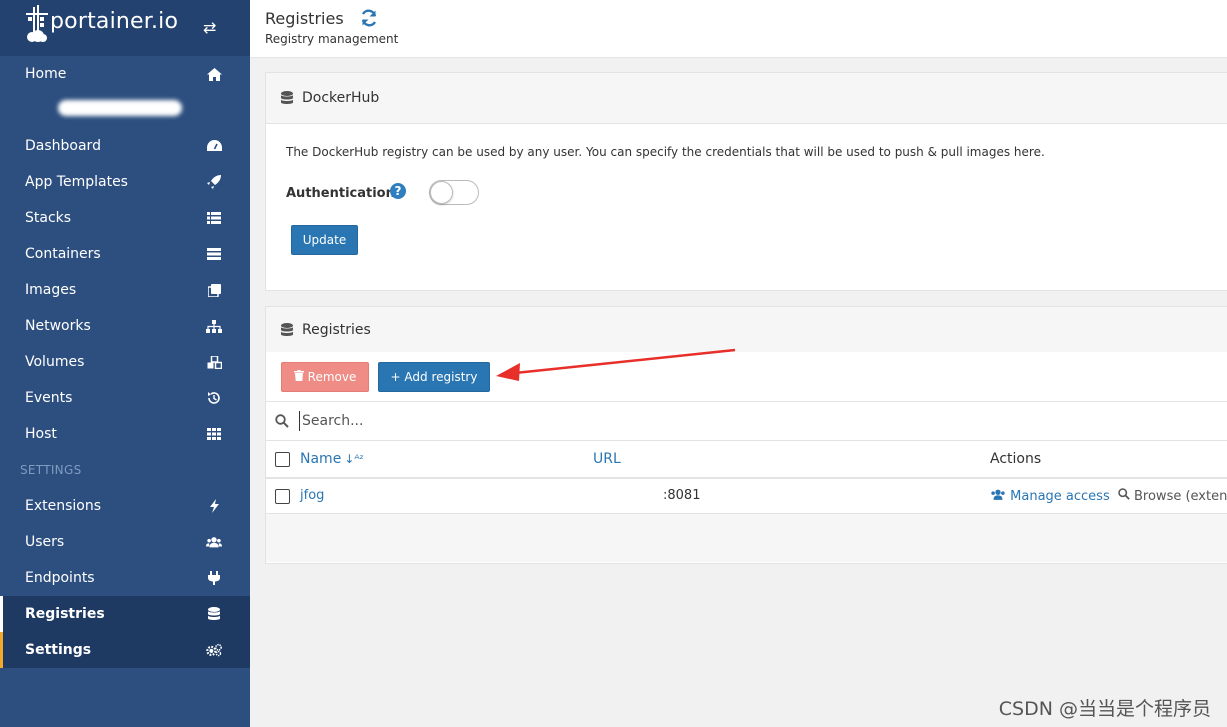 The height and width of the screenshot is (727, 1227). I want to click on toggle-knob, so click(441, 192).